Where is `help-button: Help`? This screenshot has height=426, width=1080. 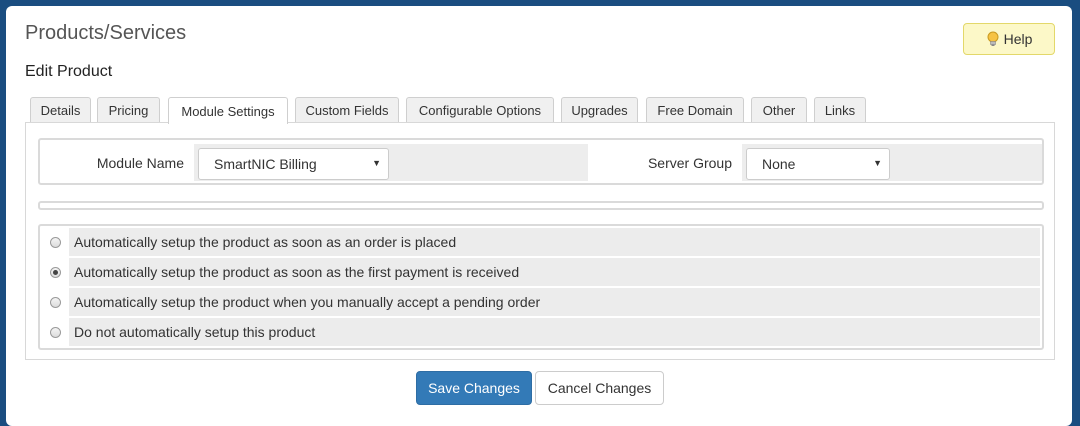
help-button: Help is located at coordinates (1009, 39).